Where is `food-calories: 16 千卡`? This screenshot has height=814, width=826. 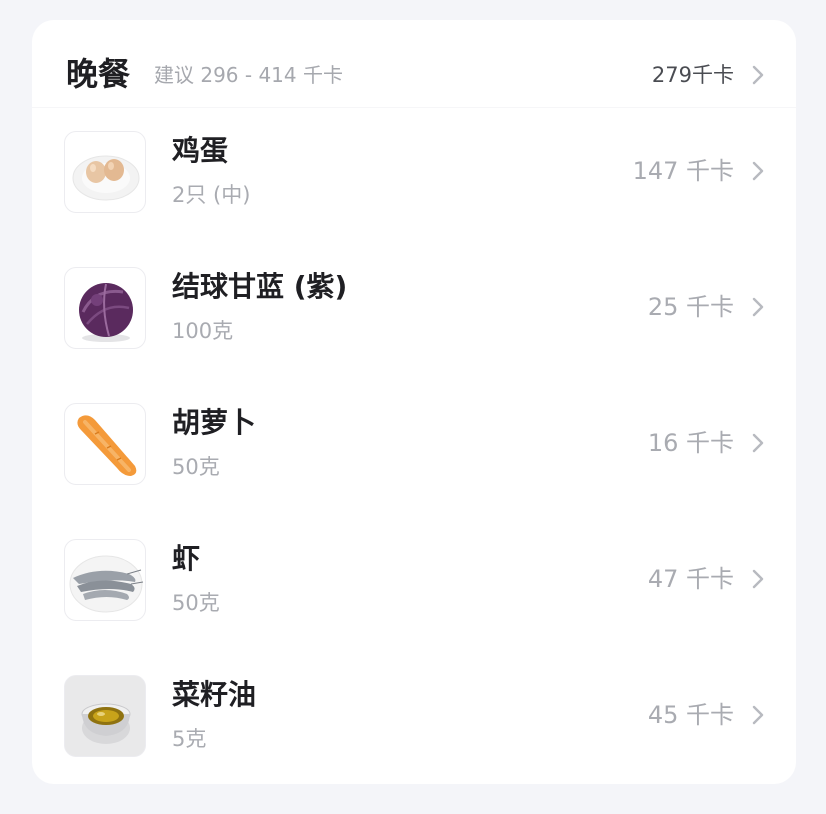 food-calories: 16 千卡 is located at coordinates (690, 443).